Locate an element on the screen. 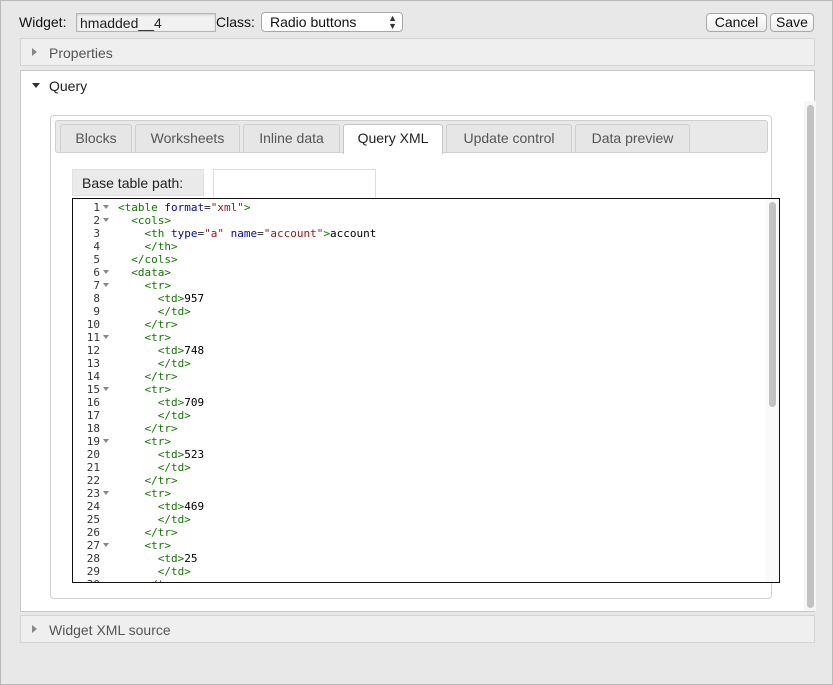 This screenshot has height=685, width=833. section-scrollbar-thumb is located at coordinates (810, 356).